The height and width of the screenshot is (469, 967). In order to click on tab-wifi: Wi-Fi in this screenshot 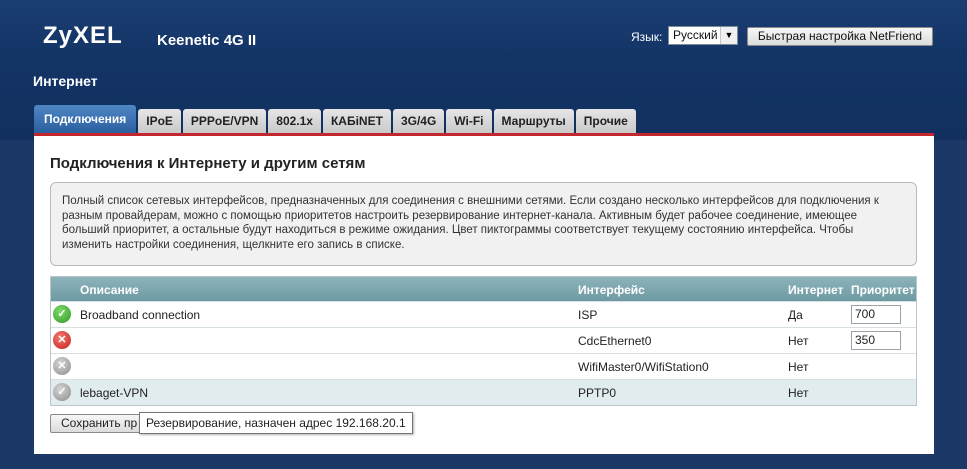, I will do `click(469, 121)`.